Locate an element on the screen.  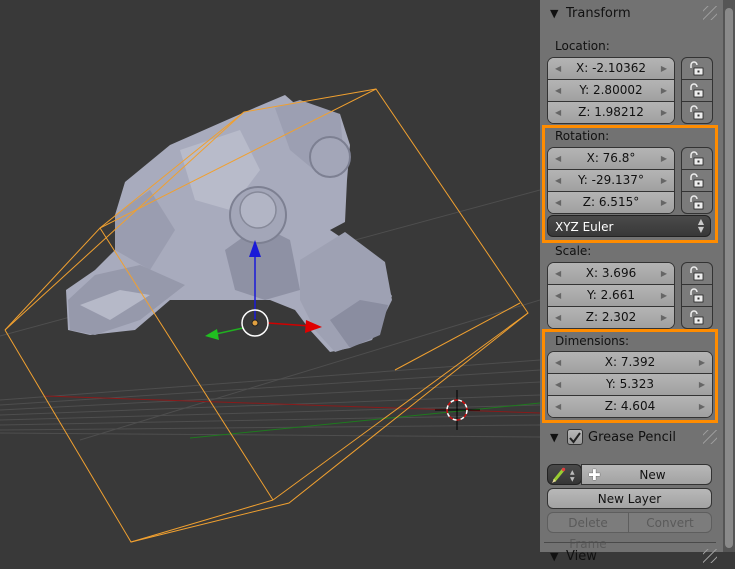
dimensions-x-value: X: 7.392 is located at coordinates (630, 362).